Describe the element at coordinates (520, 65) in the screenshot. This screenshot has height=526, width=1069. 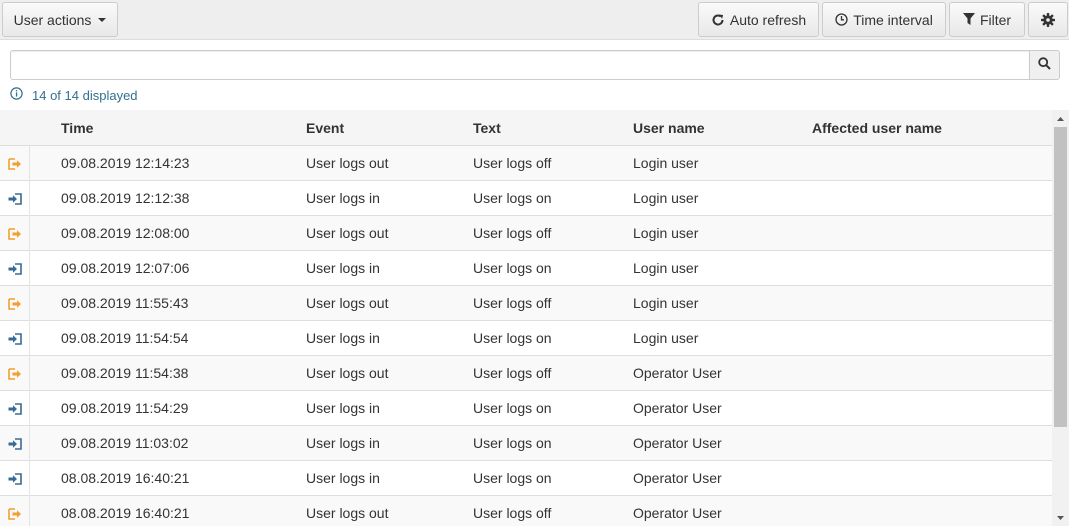
I see `search-input` at that location.